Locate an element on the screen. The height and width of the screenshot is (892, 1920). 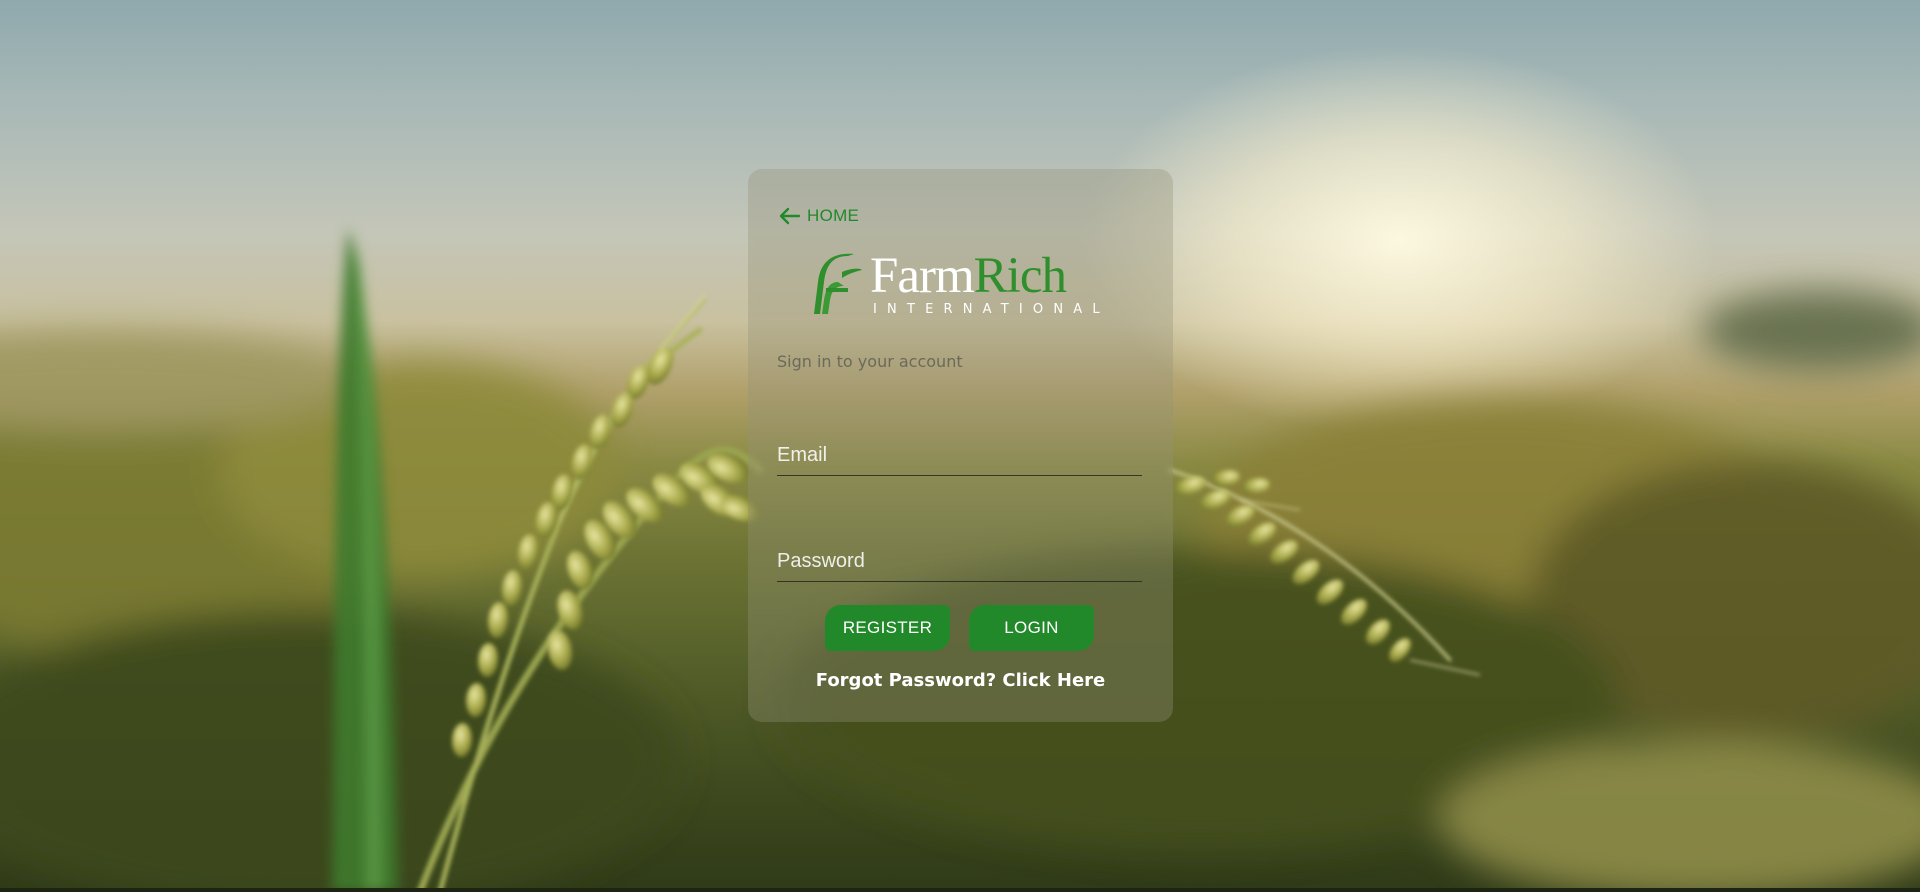
farmrich-ff-logo-icon is located at coordinates (838, 283).